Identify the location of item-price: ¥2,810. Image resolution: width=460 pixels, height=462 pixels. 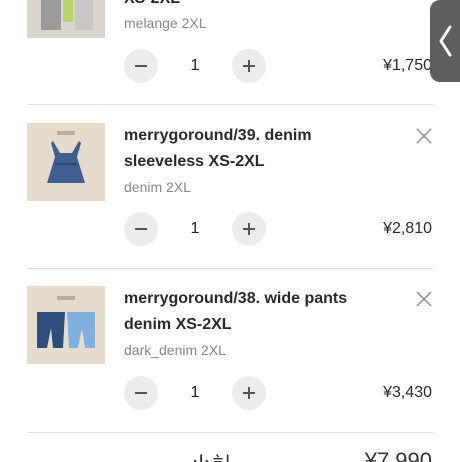
(407, 228).